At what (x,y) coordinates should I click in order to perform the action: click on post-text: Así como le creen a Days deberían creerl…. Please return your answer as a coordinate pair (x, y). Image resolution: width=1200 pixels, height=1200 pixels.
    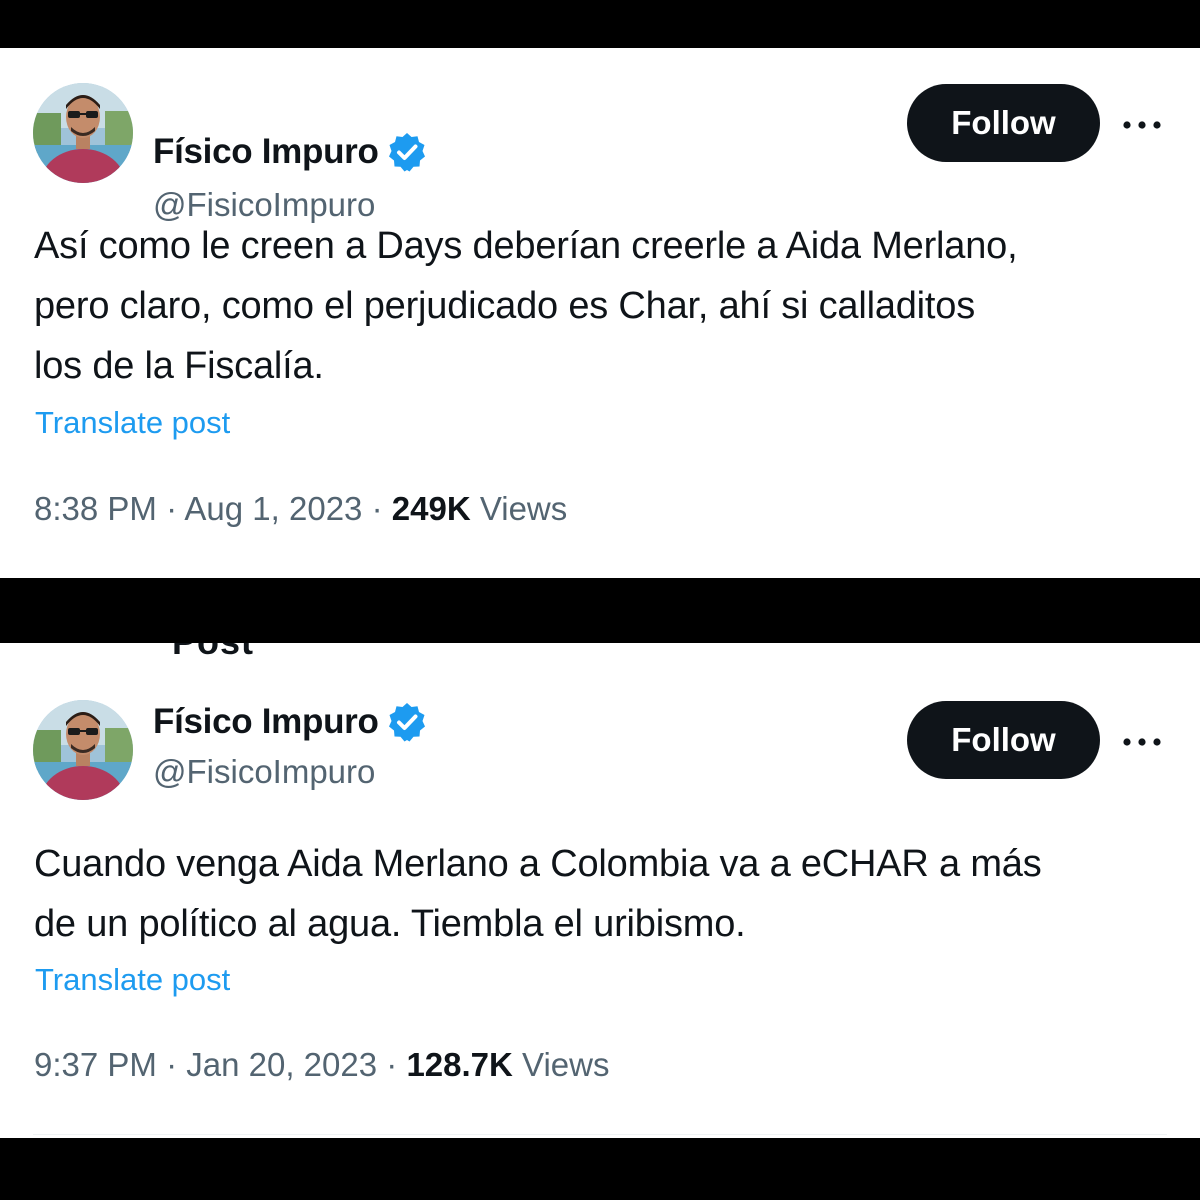
    Looking at the image, I should click on (604, 306).